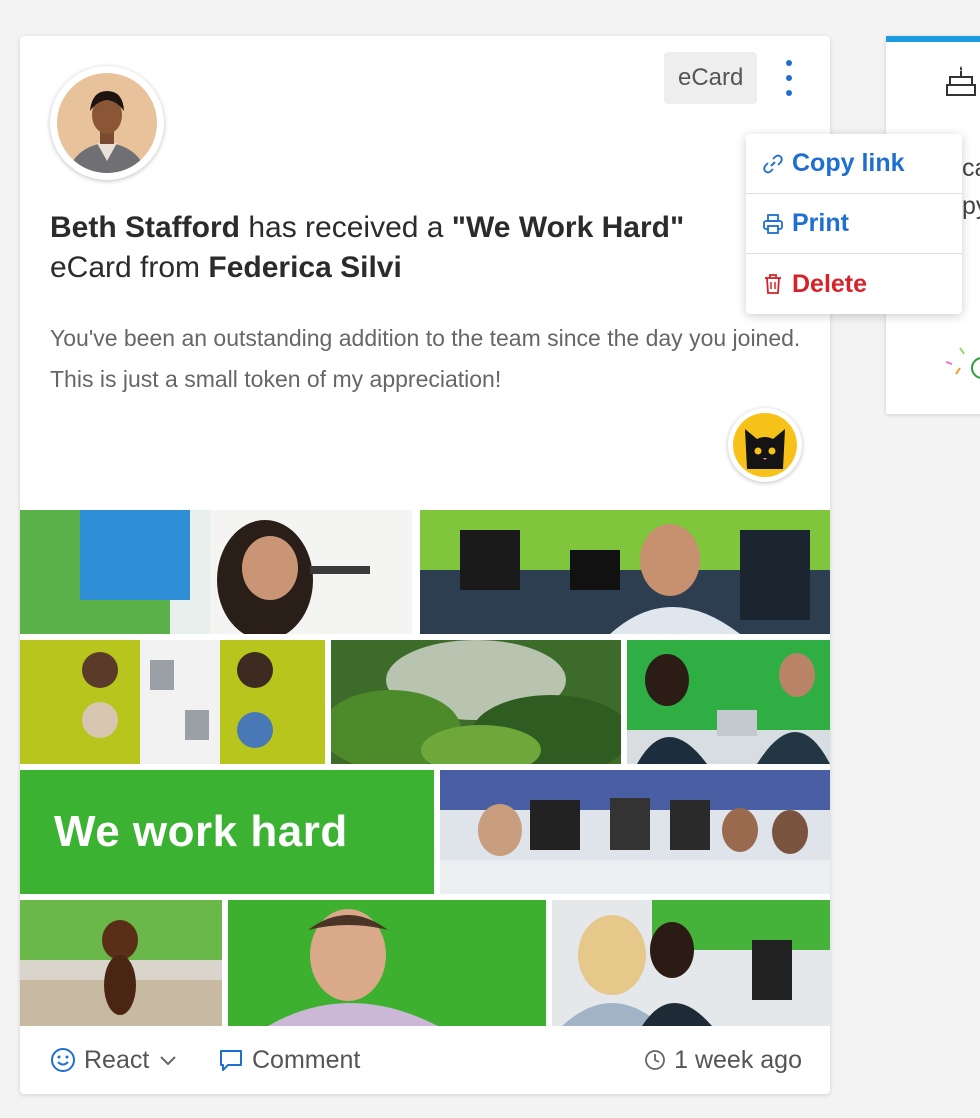 Image resolution: width=980 pixels, height=1118 pixels. What do you see at coordinates (830, 283) in the screenshot?
I see `delete-label: Delete` at bounding box center [830, 283].